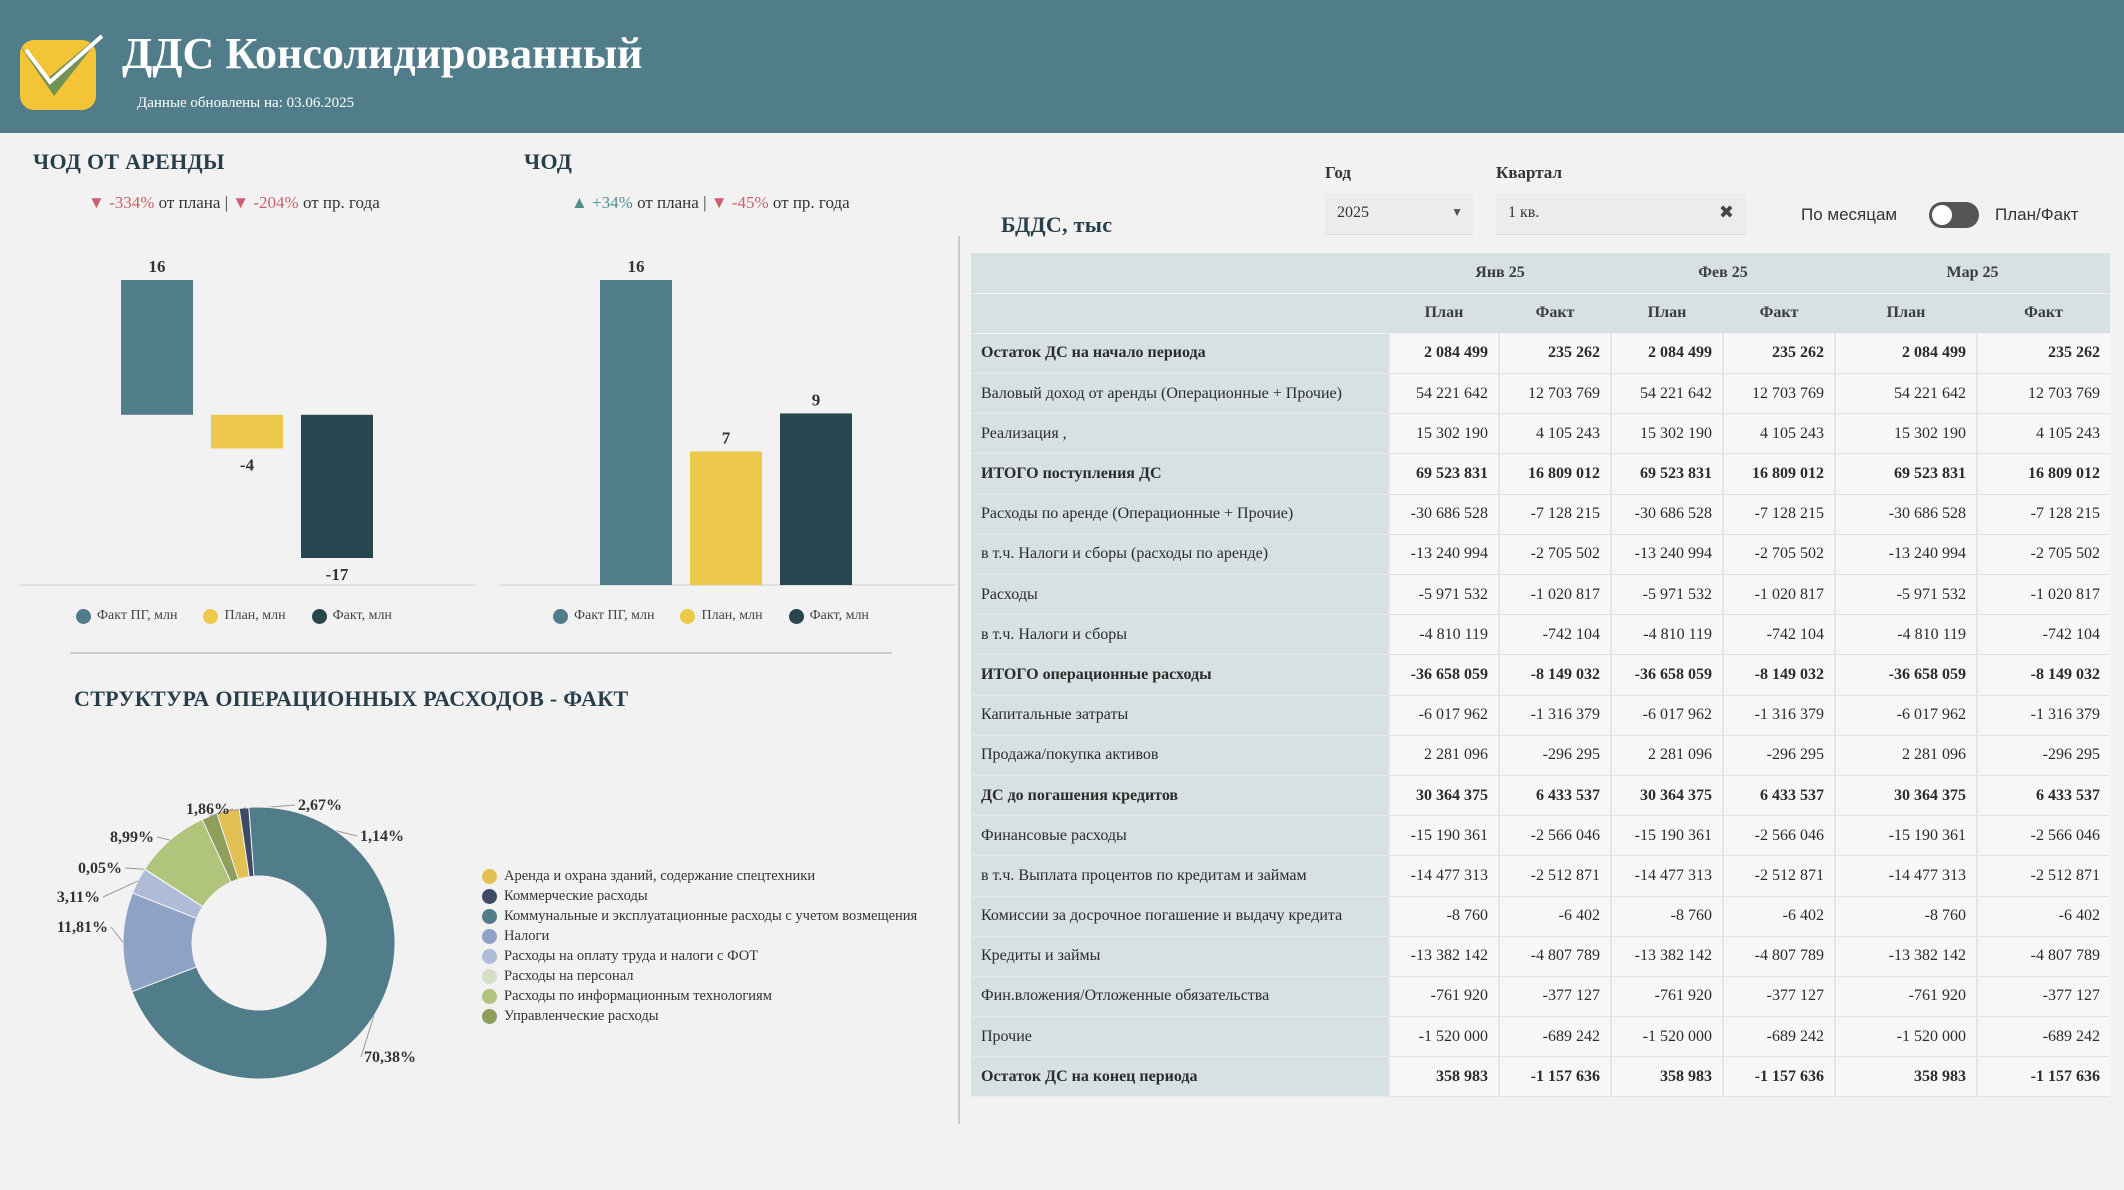  I want to click on table-subheader-row: План Факт План Факт План Факт, so click(1540, 313).